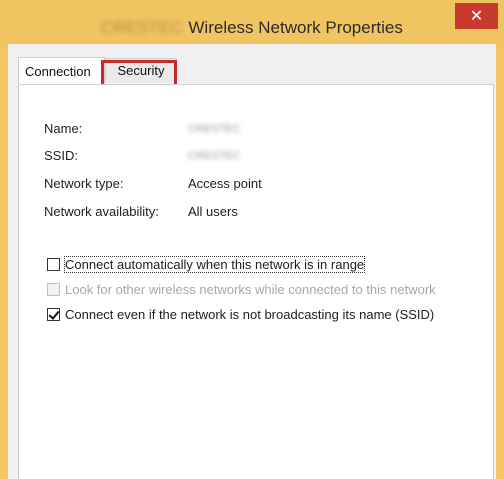 Image resolution: width=504 pixels, height=479 pixels. Describe the element at coordinates (295, 27) in the screenshot. I see `window-title-text: Wireless Network Properties` at that location.